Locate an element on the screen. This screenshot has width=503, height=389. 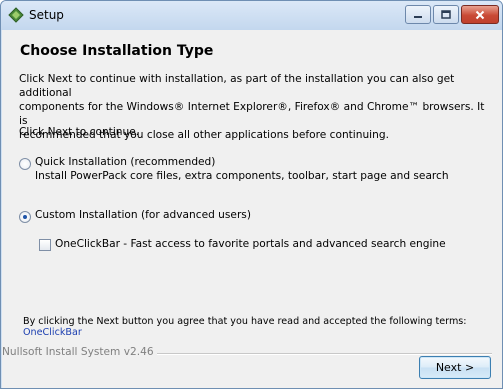
title-bar: Setup is located at coordinates (251, 15).